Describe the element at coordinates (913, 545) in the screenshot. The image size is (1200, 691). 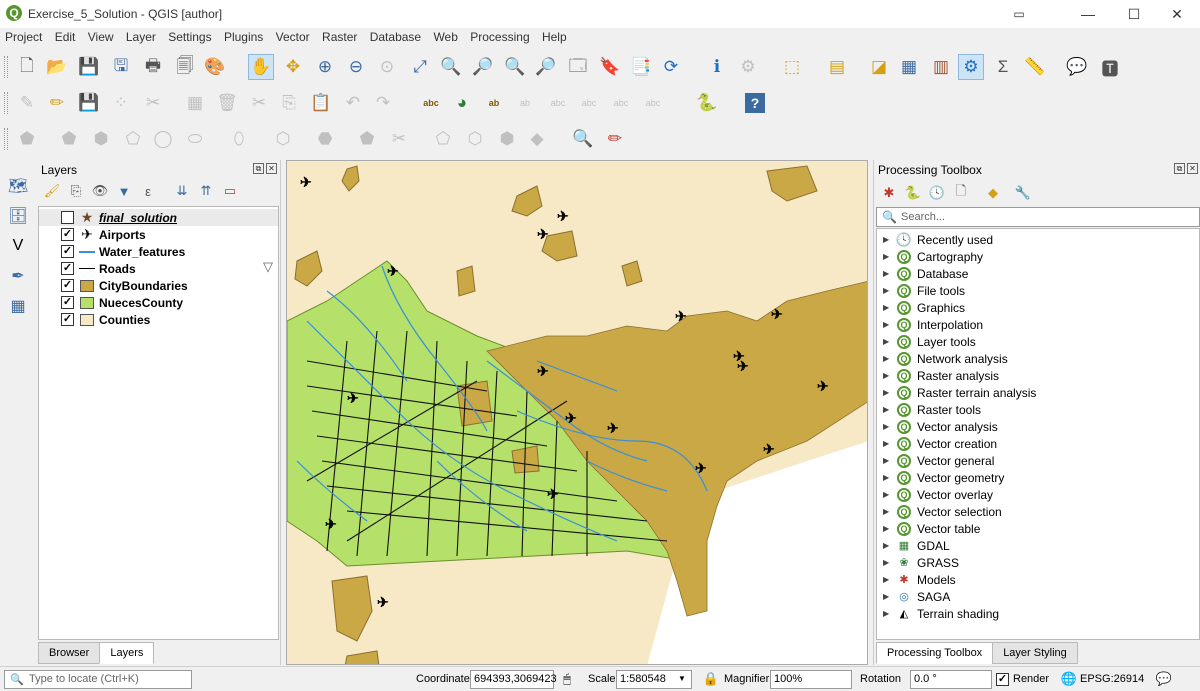
I see `proc-item-gdal: ▶ ▦ GDAL` at that location.